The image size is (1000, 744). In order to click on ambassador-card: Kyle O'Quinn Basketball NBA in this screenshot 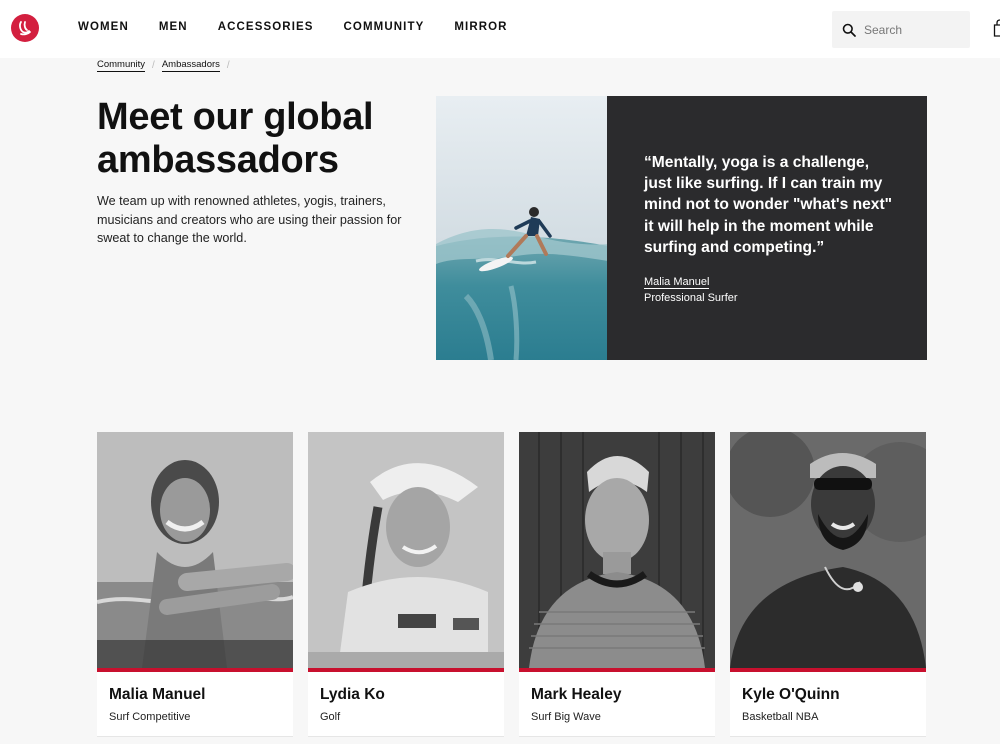, I will do `click(828, 584)`.